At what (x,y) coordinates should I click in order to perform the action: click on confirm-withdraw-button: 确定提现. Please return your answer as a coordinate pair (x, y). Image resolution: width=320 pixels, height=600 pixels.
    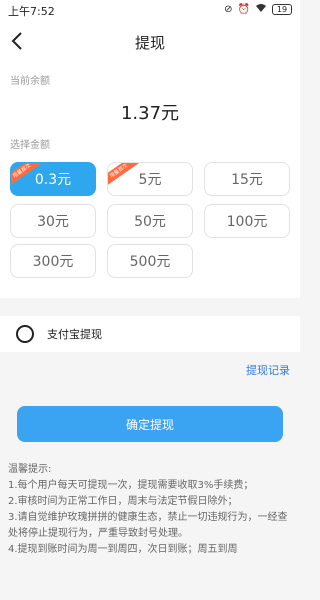
    Looking at the image, I should click on (150, 424).